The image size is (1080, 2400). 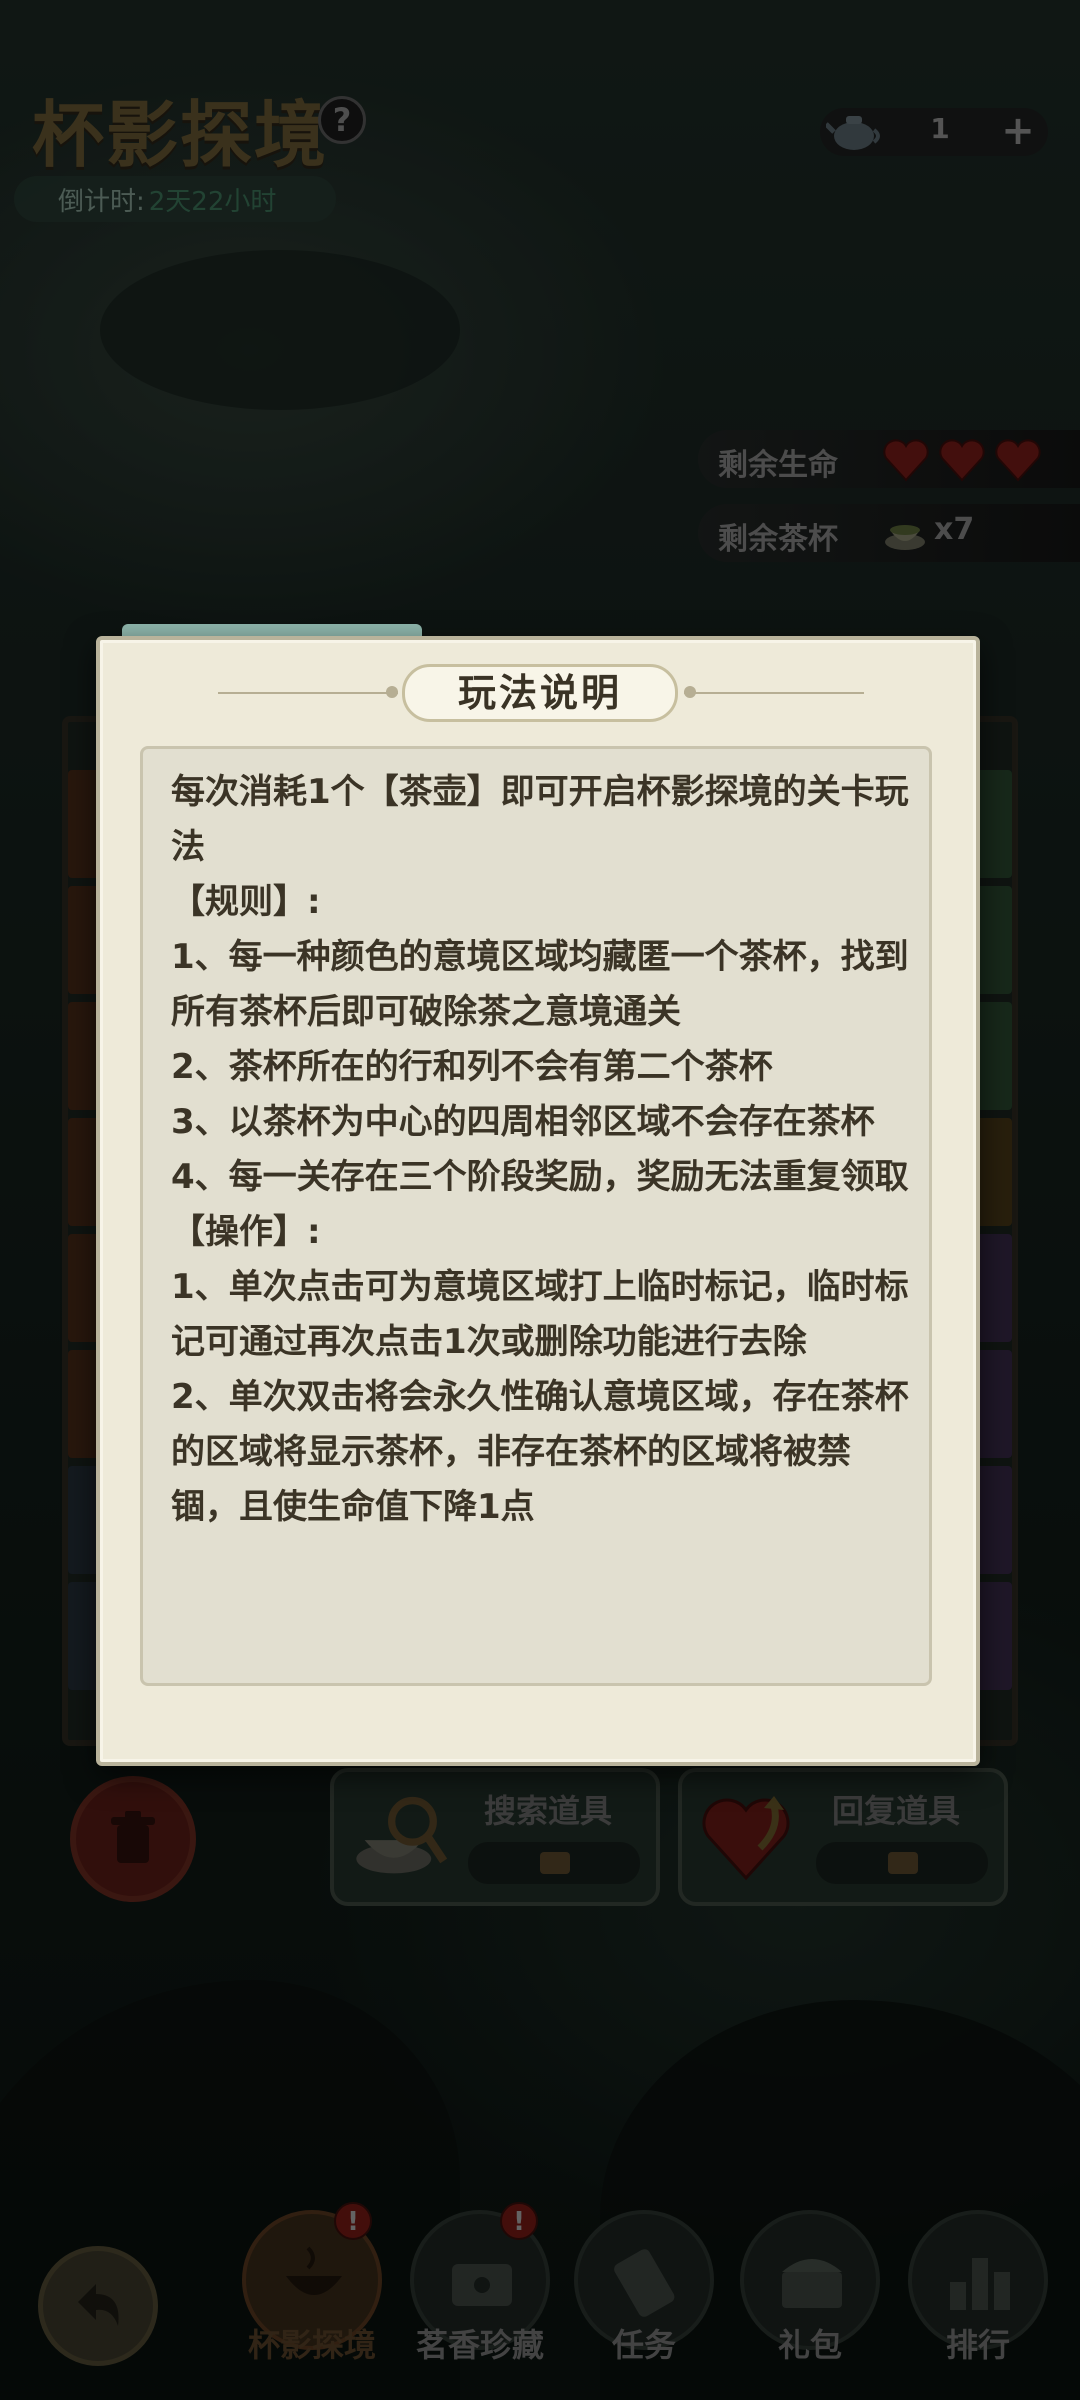 What do you see at coordinates (540, 819) in the screenshot?
I see `rules-line: 每次消耗1个【茶壶】即可开启杯影探境的关卡玩法` at bounding box center [540, 819].